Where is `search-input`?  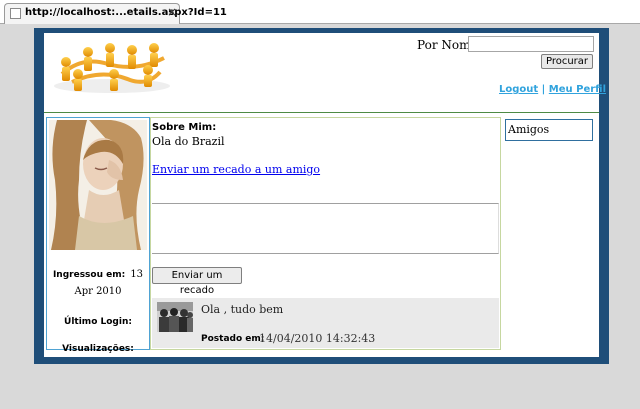 search-input is located at coordinates (531, 44).